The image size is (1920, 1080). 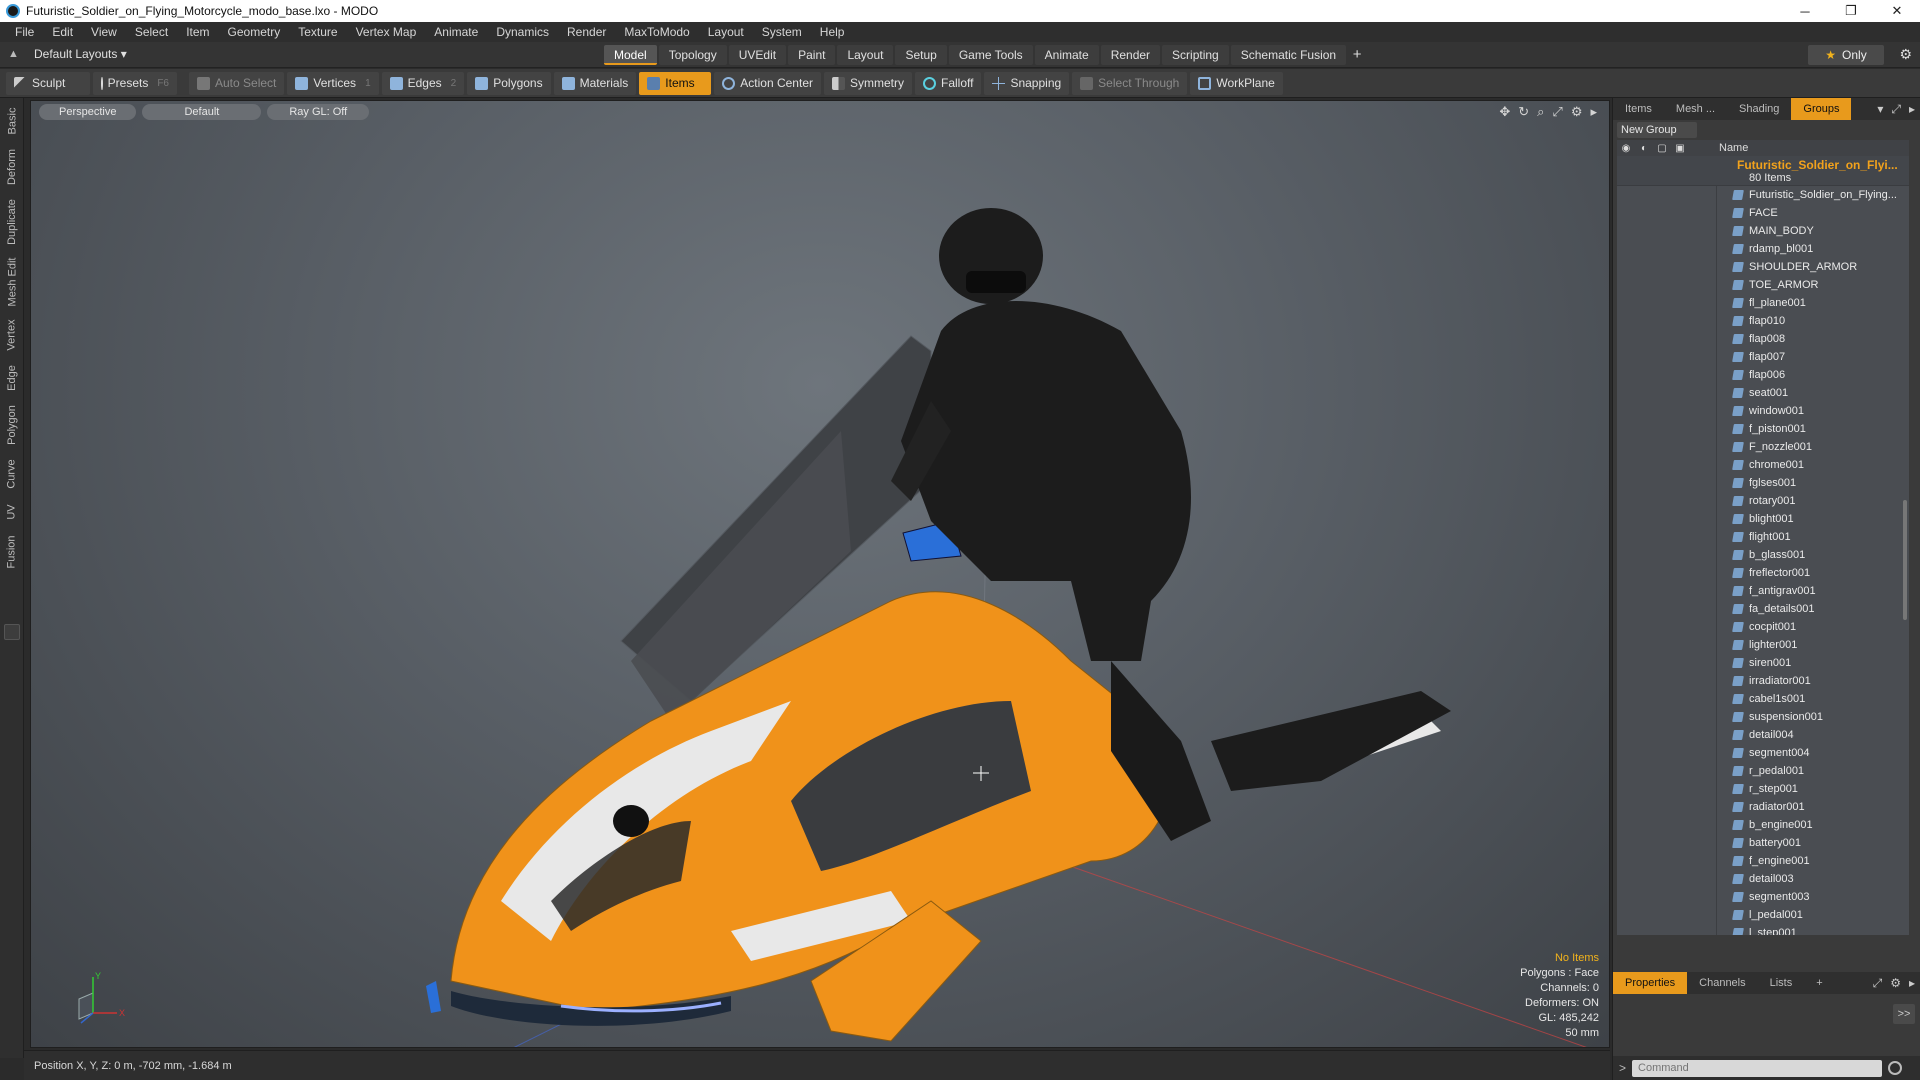 I want to click on move-view-icon: ✥, so click(x=1504, y=112).